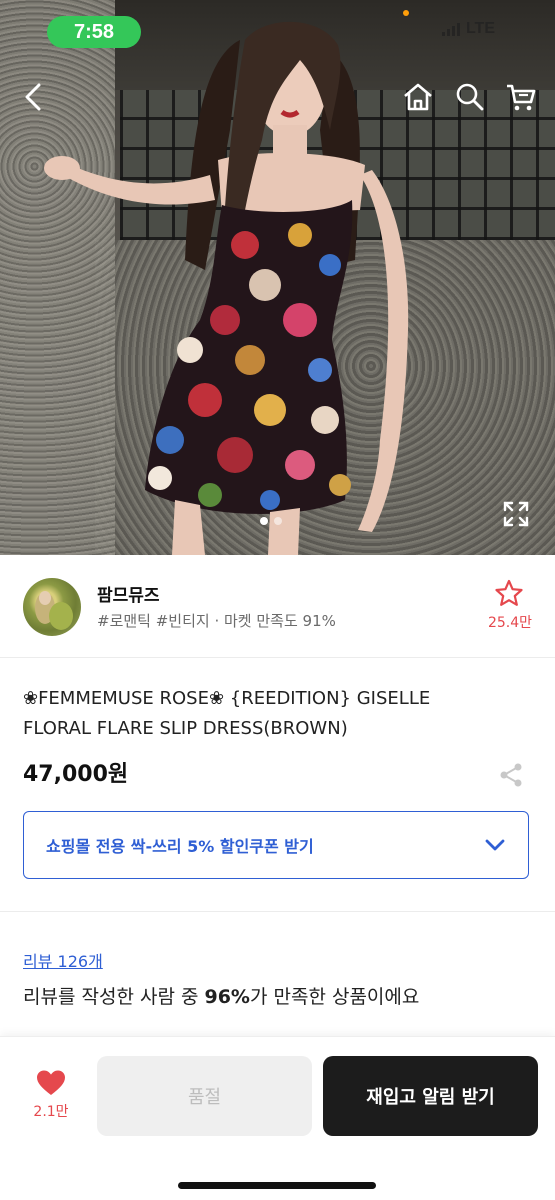 Image resolution: width=555 pixels, height=1200 pixels. What do you see at coordinates (495, 845) in the screenshot?
I see `chevron-down-icon` at bounding box center [495, 845].